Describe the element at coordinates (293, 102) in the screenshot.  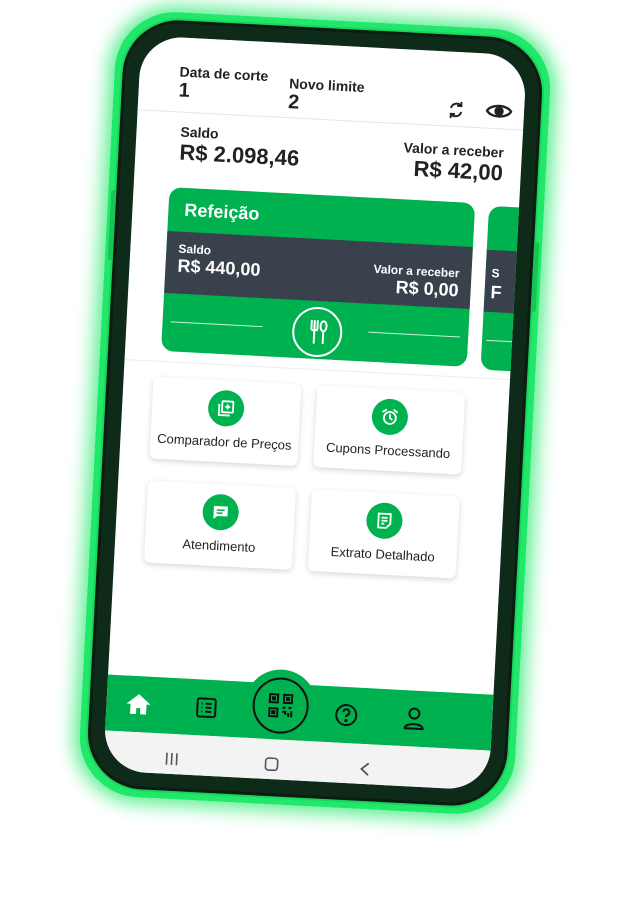
I see `limit-value: 2` at that location.